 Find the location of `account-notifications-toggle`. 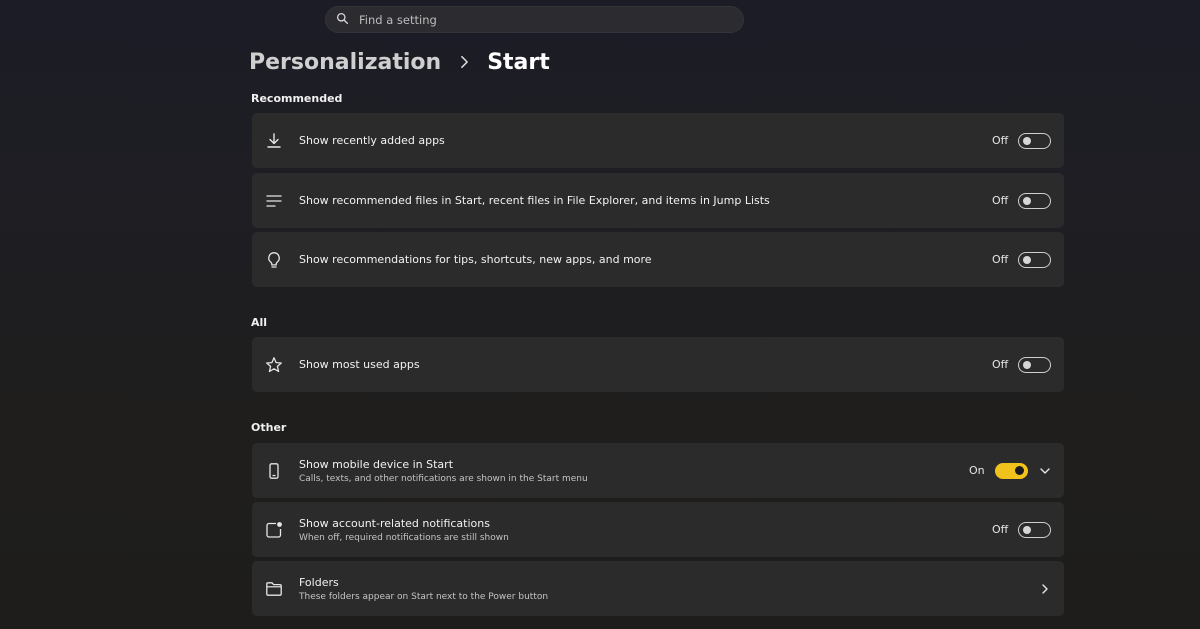

account-notifications-toggle is located at coordinates (1034, 529).